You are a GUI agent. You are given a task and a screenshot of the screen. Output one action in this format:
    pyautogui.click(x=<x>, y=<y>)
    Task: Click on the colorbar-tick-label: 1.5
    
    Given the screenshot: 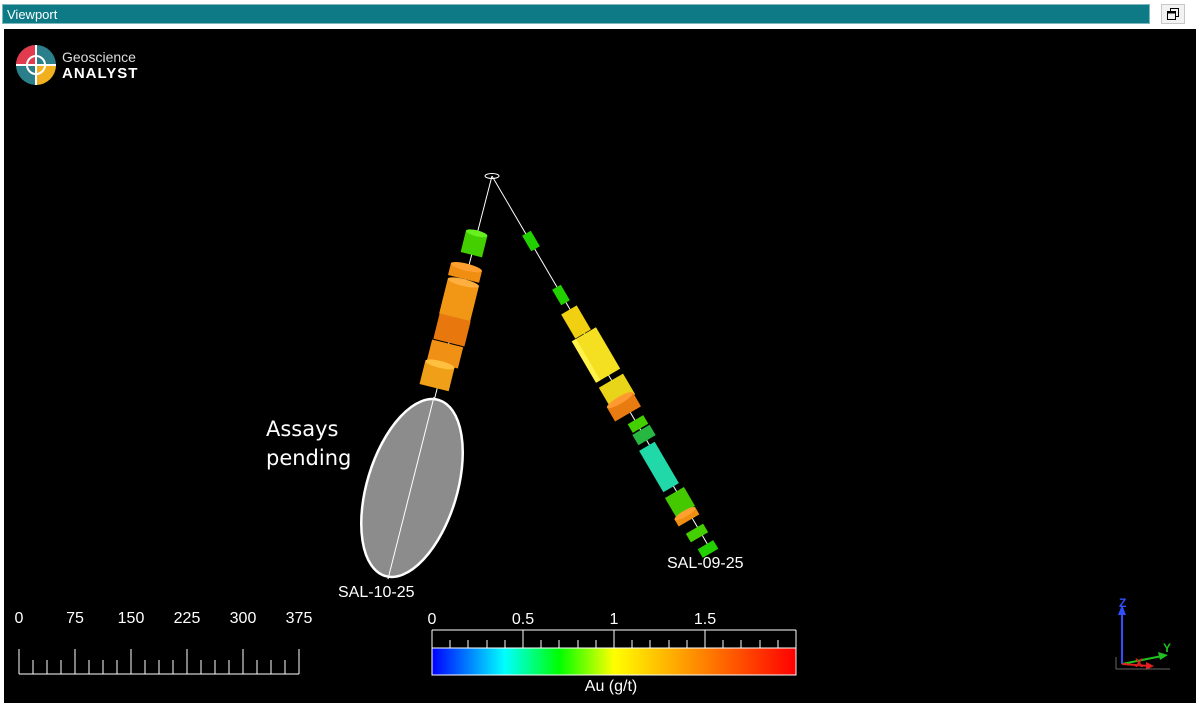 What is the action you would take?
    pyautogui.click(x=705, y=619)
    